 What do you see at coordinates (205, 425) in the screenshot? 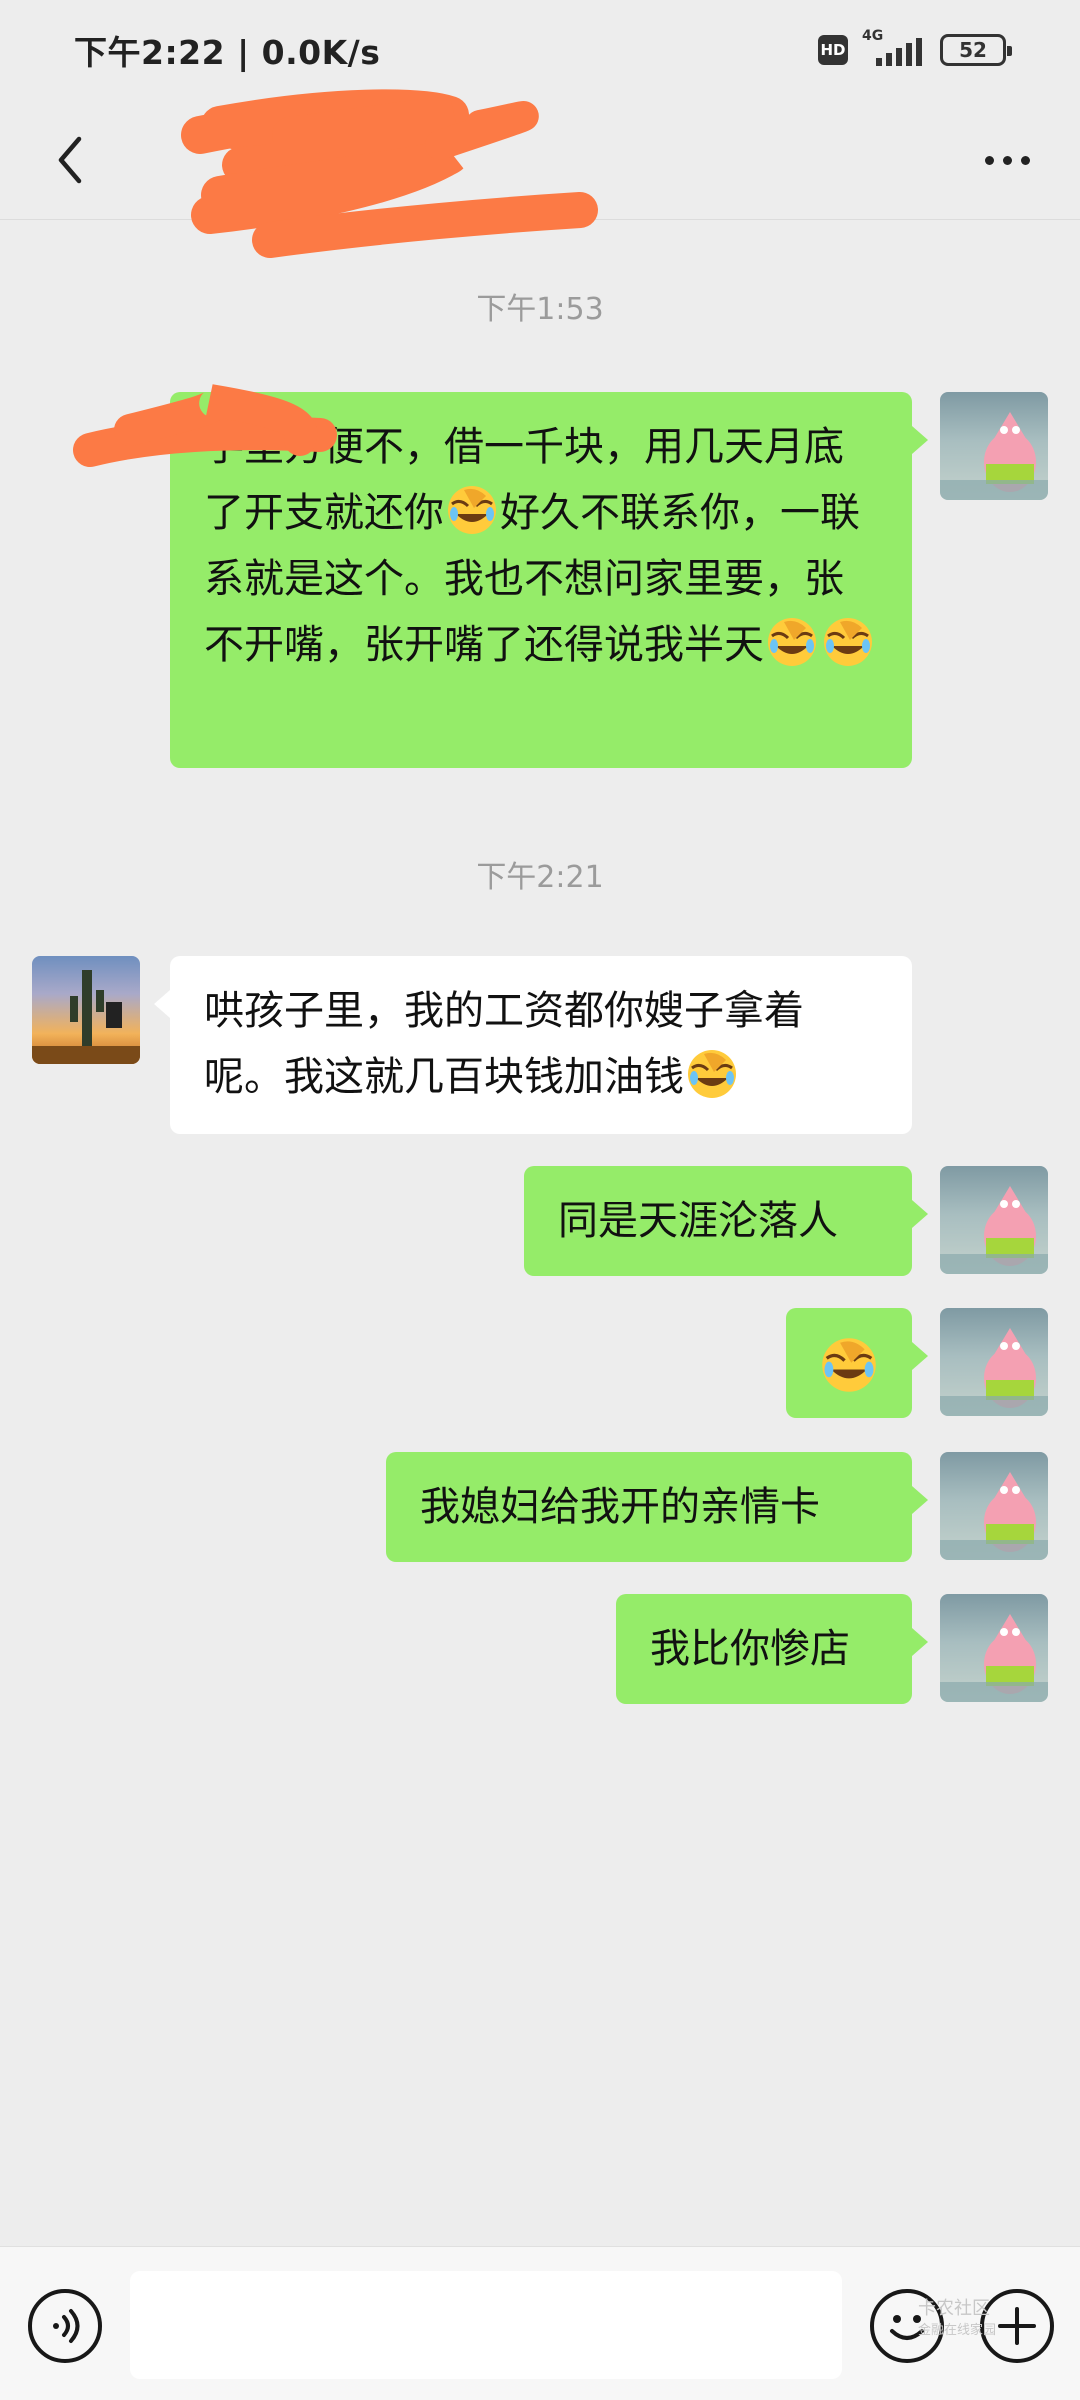
I see `redaction-scribble-message` at bounding box center [205, 425].